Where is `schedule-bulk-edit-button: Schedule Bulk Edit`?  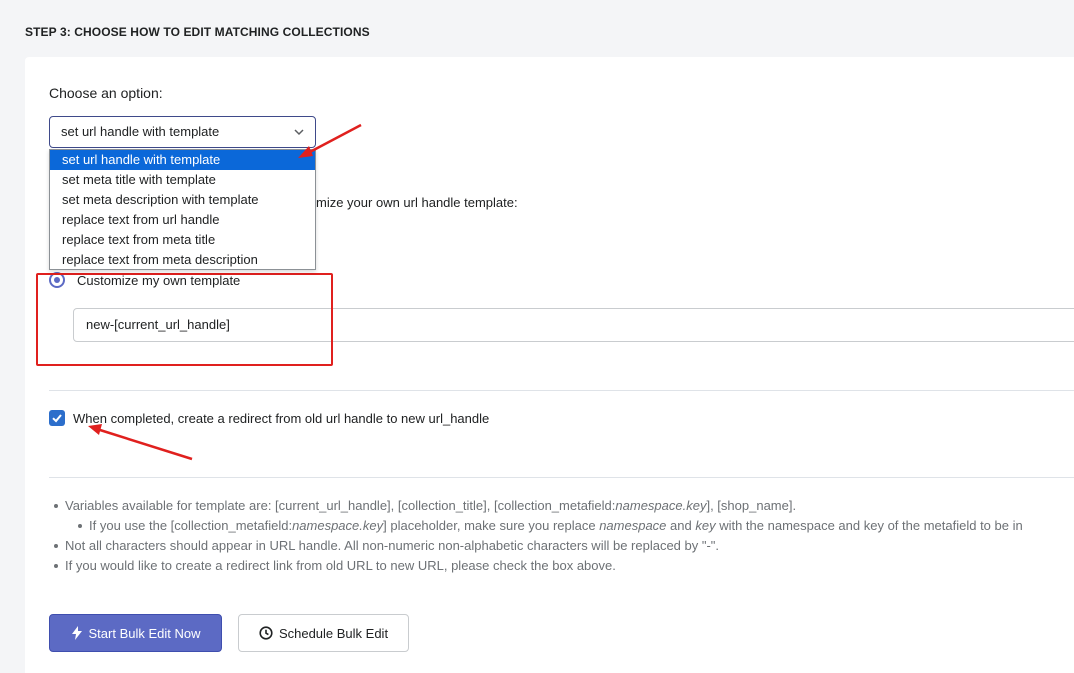 schedule-bulk-edit-button: Schedule Bulk Edit is located at coordinates (323, 633).